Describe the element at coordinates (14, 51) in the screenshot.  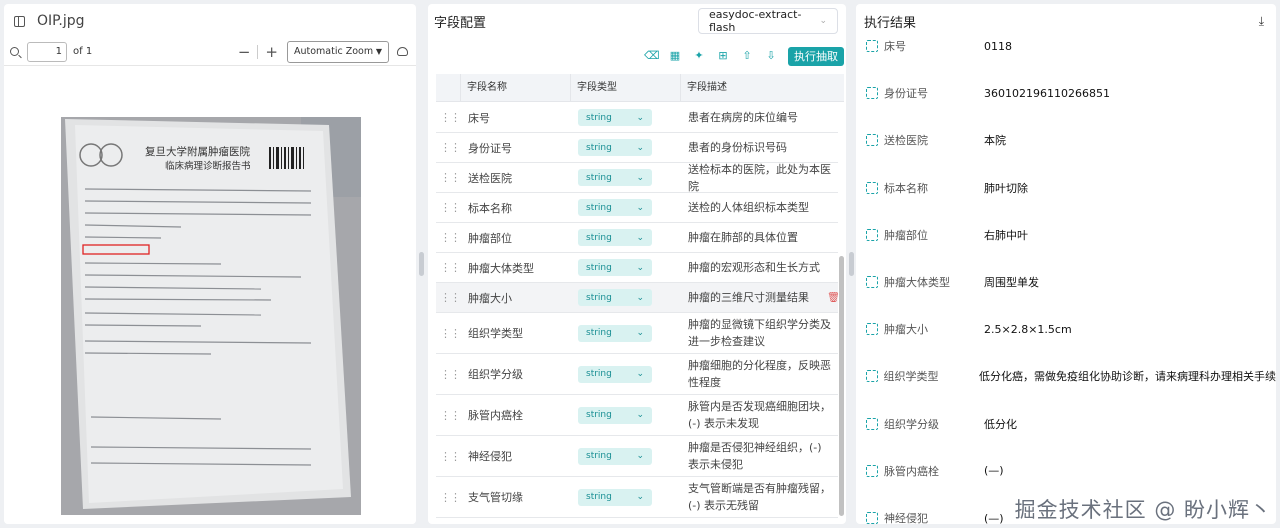
I see `search-icon` at that location.